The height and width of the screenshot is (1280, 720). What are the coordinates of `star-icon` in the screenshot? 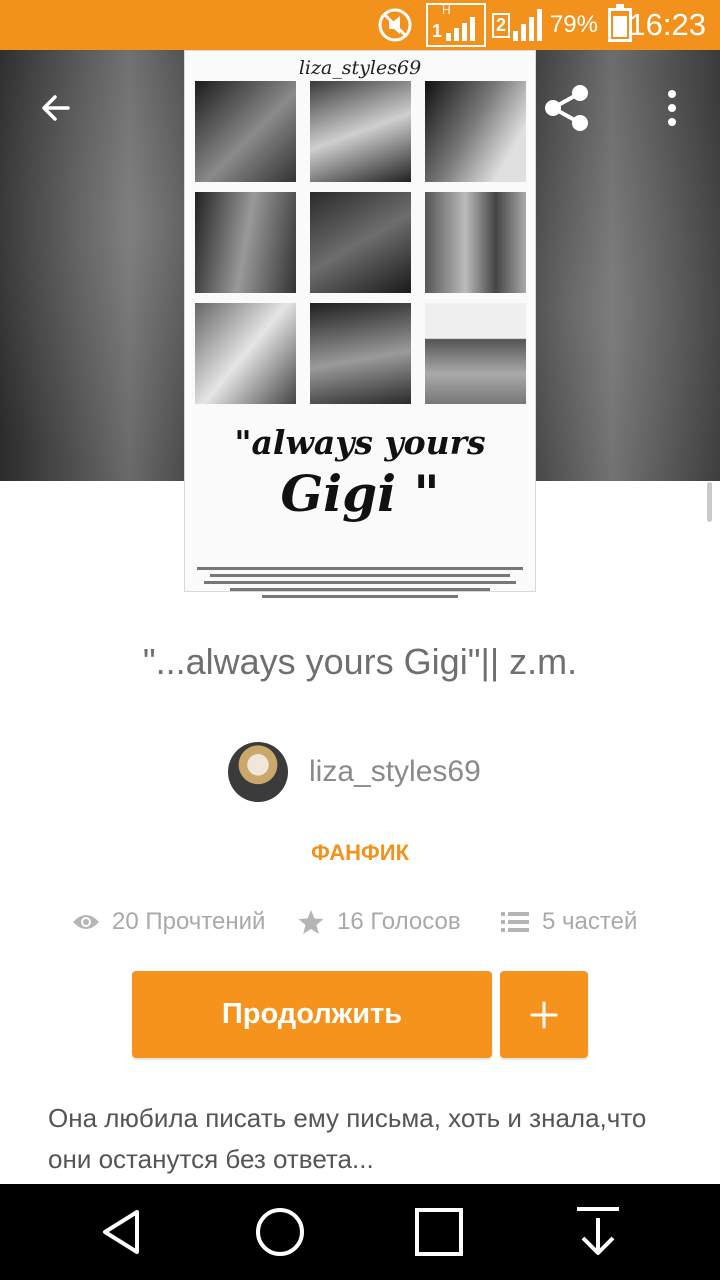 It's located at (311, 922).